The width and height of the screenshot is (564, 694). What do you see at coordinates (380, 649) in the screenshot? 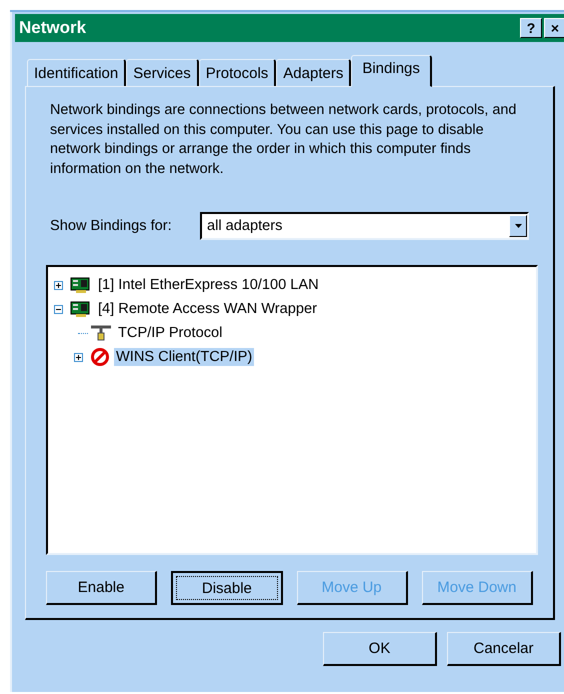
I see `dialog-button: OK` at bounding box center [380, 649].